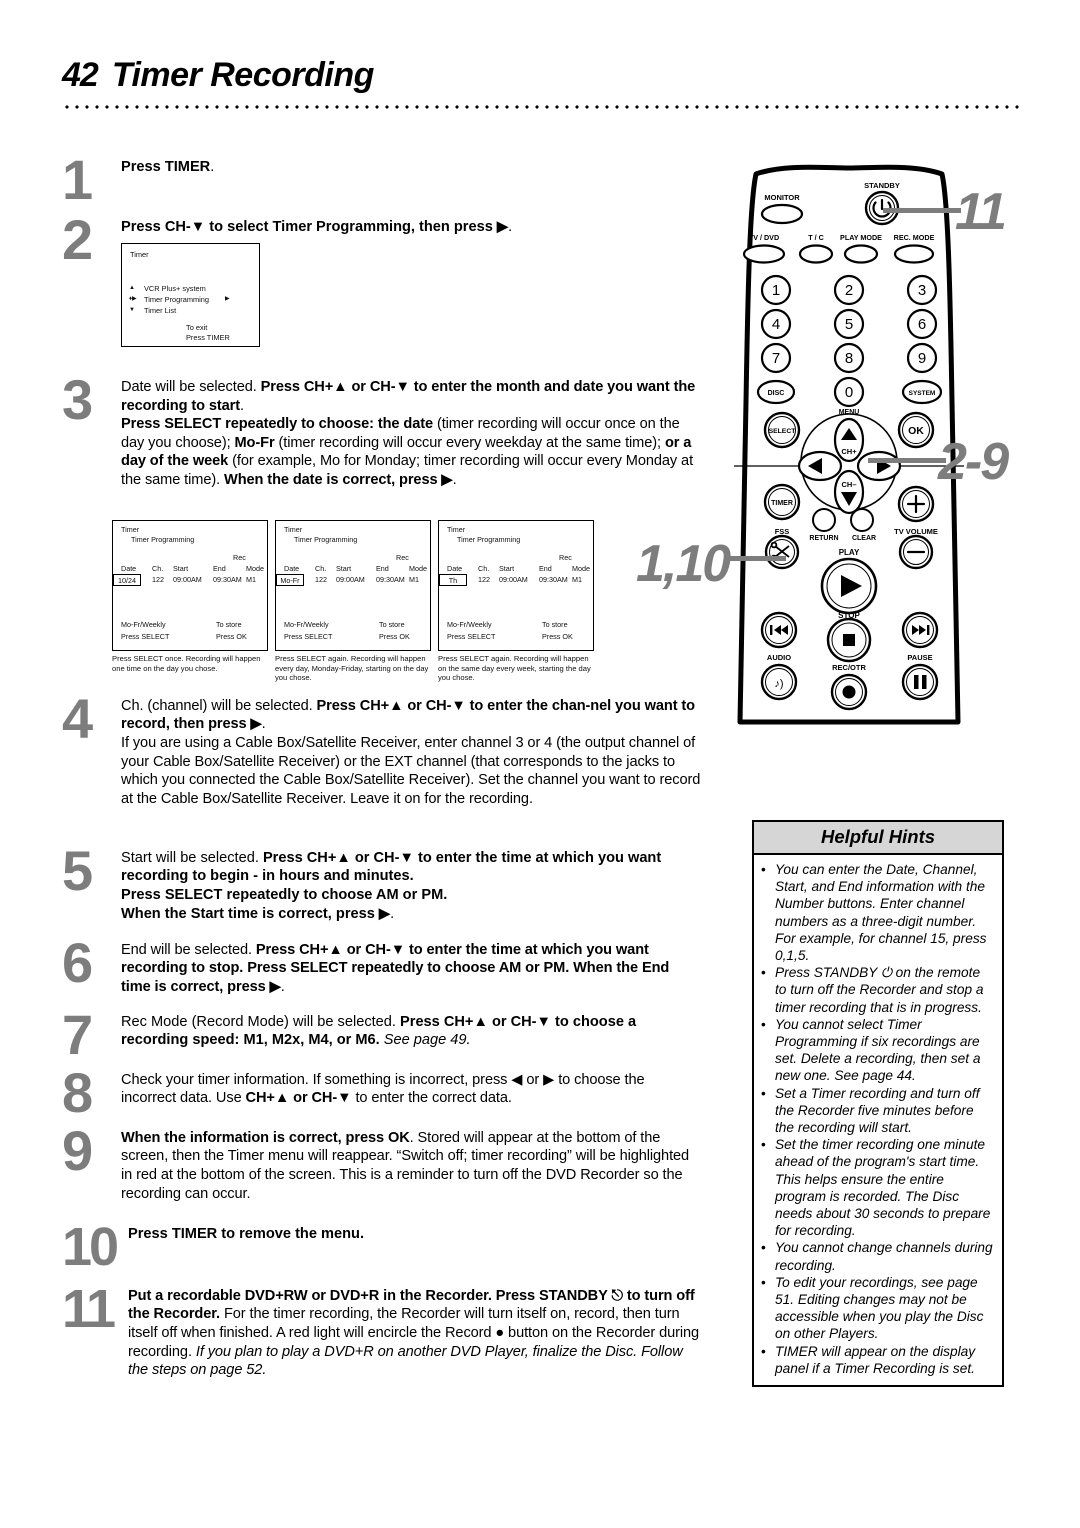 Image resolution: width=1080 pixels, height=1528 pixels. What do you see at coordinates (132, 287) in the screenshot?
I see `up-arrow-icon: ▲` at bounding box center [132, 287].